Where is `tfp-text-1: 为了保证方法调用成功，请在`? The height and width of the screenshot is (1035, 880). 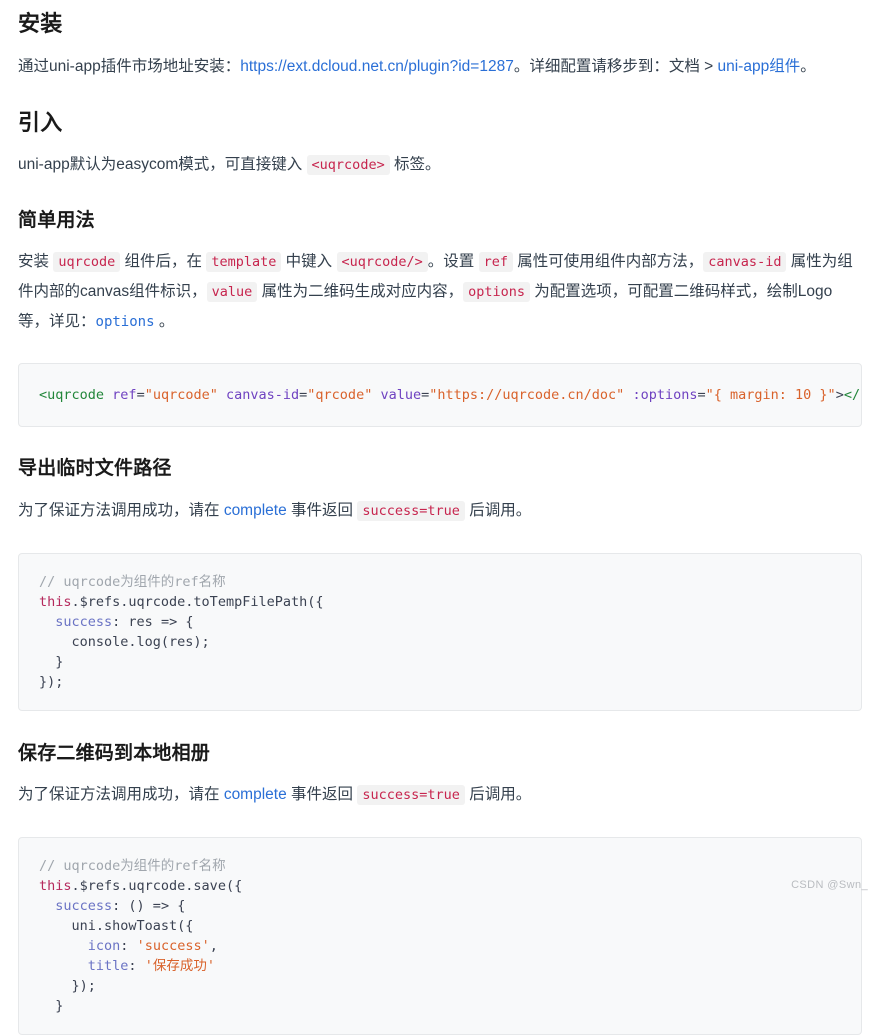 tfp-text-1: 为了保证方法调用成功，请在 is located at coordinates (121, 510).